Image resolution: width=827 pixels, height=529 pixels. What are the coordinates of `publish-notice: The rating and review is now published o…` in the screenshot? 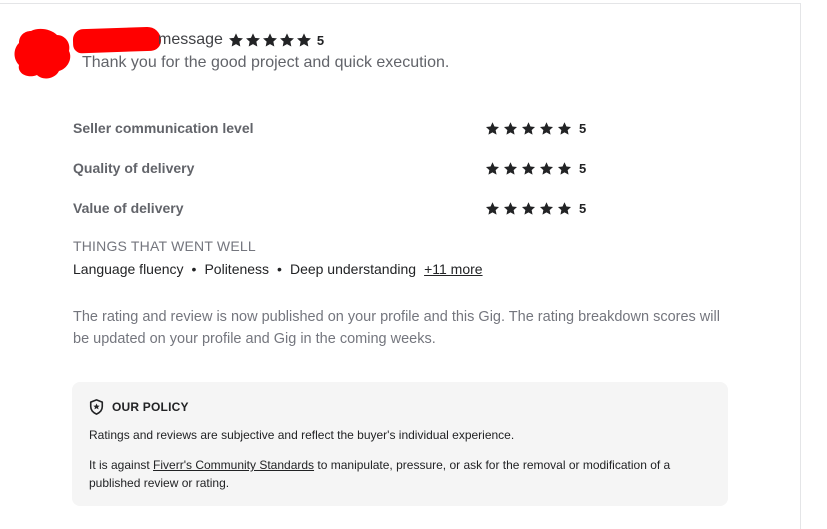 It's located at (396, 328).